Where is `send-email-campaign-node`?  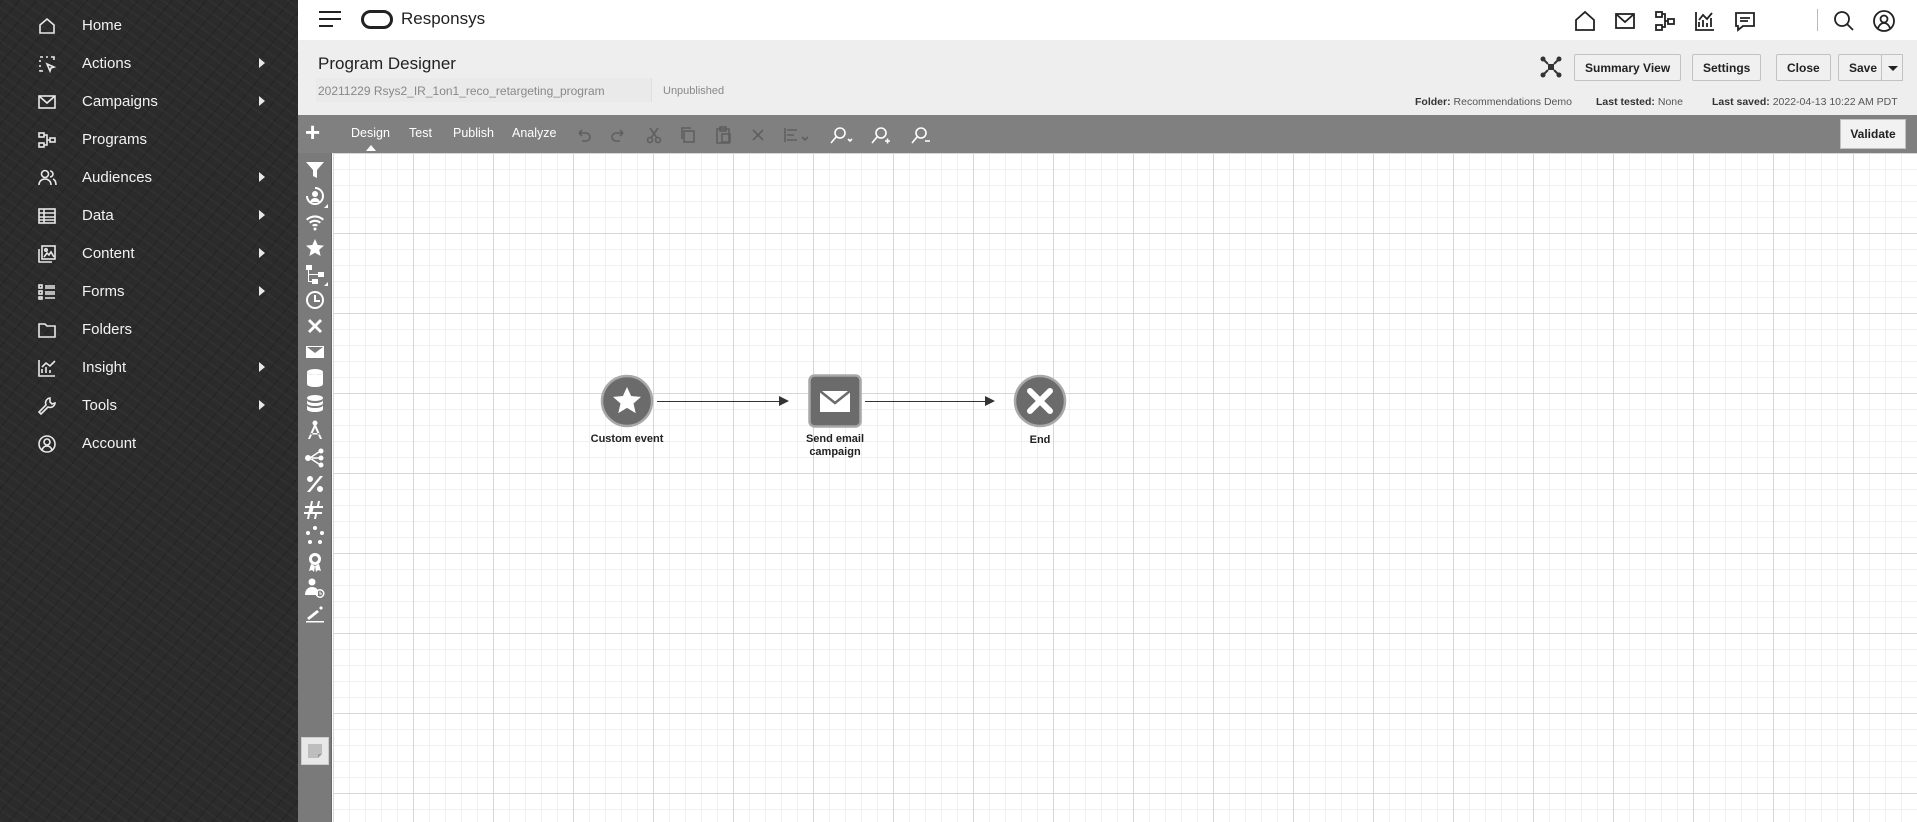
send-email-campaign-node is located at coordinates (835, 401).